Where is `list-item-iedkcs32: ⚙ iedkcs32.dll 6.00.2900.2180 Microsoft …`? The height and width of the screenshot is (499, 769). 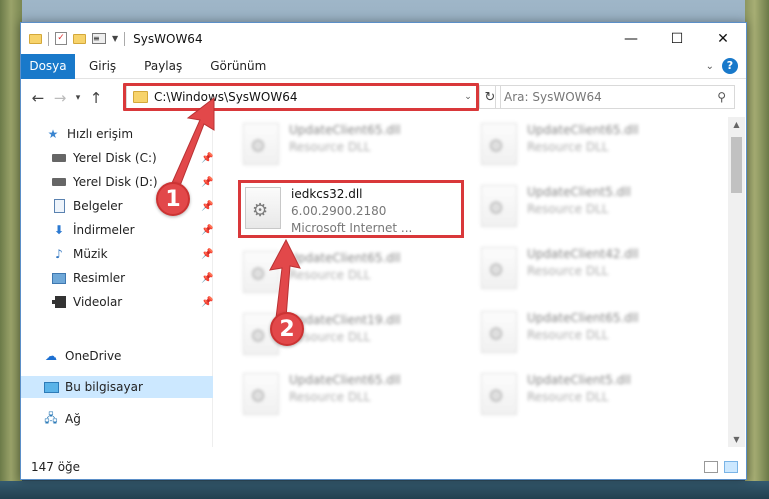 list-item-iedkcs32: ⚙ iedkcs32.dll 6.00.2900.2180 Microsoft … is located at coordinates (356, 209).